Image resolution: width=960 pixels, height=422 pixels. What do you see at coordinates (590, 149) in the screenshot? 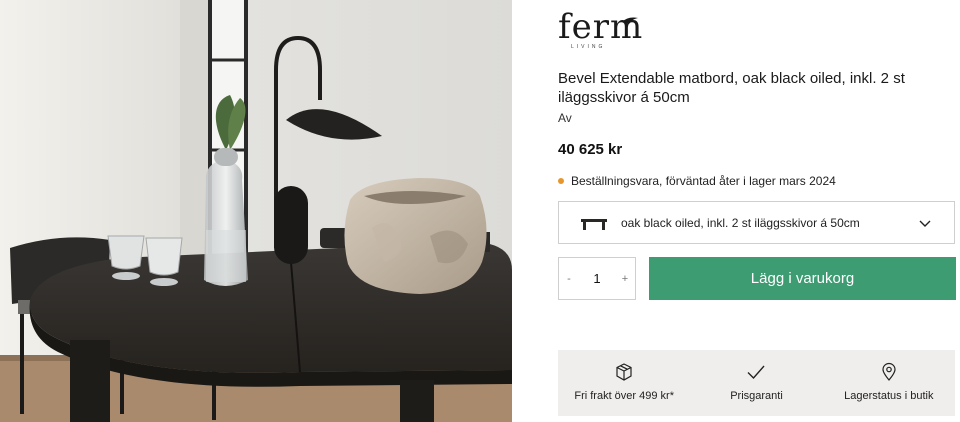
I see `product-price: 40 625 kr` at bounding box center [590, 149].